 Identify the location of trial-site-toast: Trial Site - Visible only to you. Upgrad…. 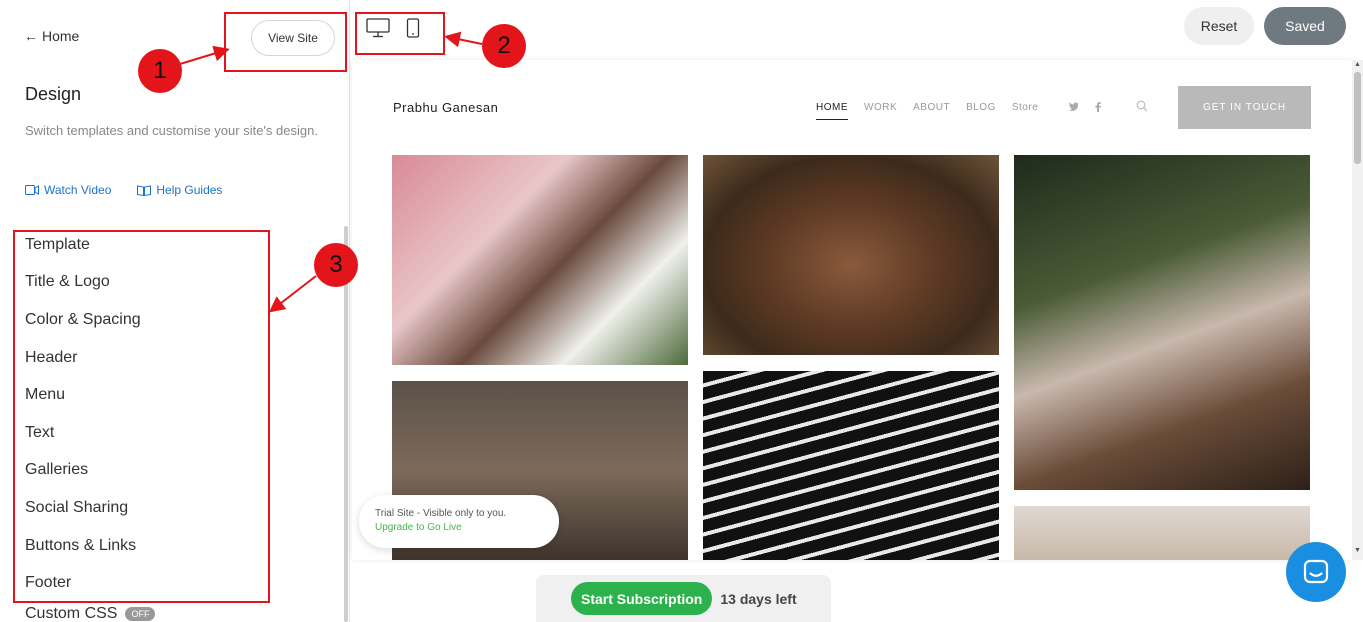
(459, 521).